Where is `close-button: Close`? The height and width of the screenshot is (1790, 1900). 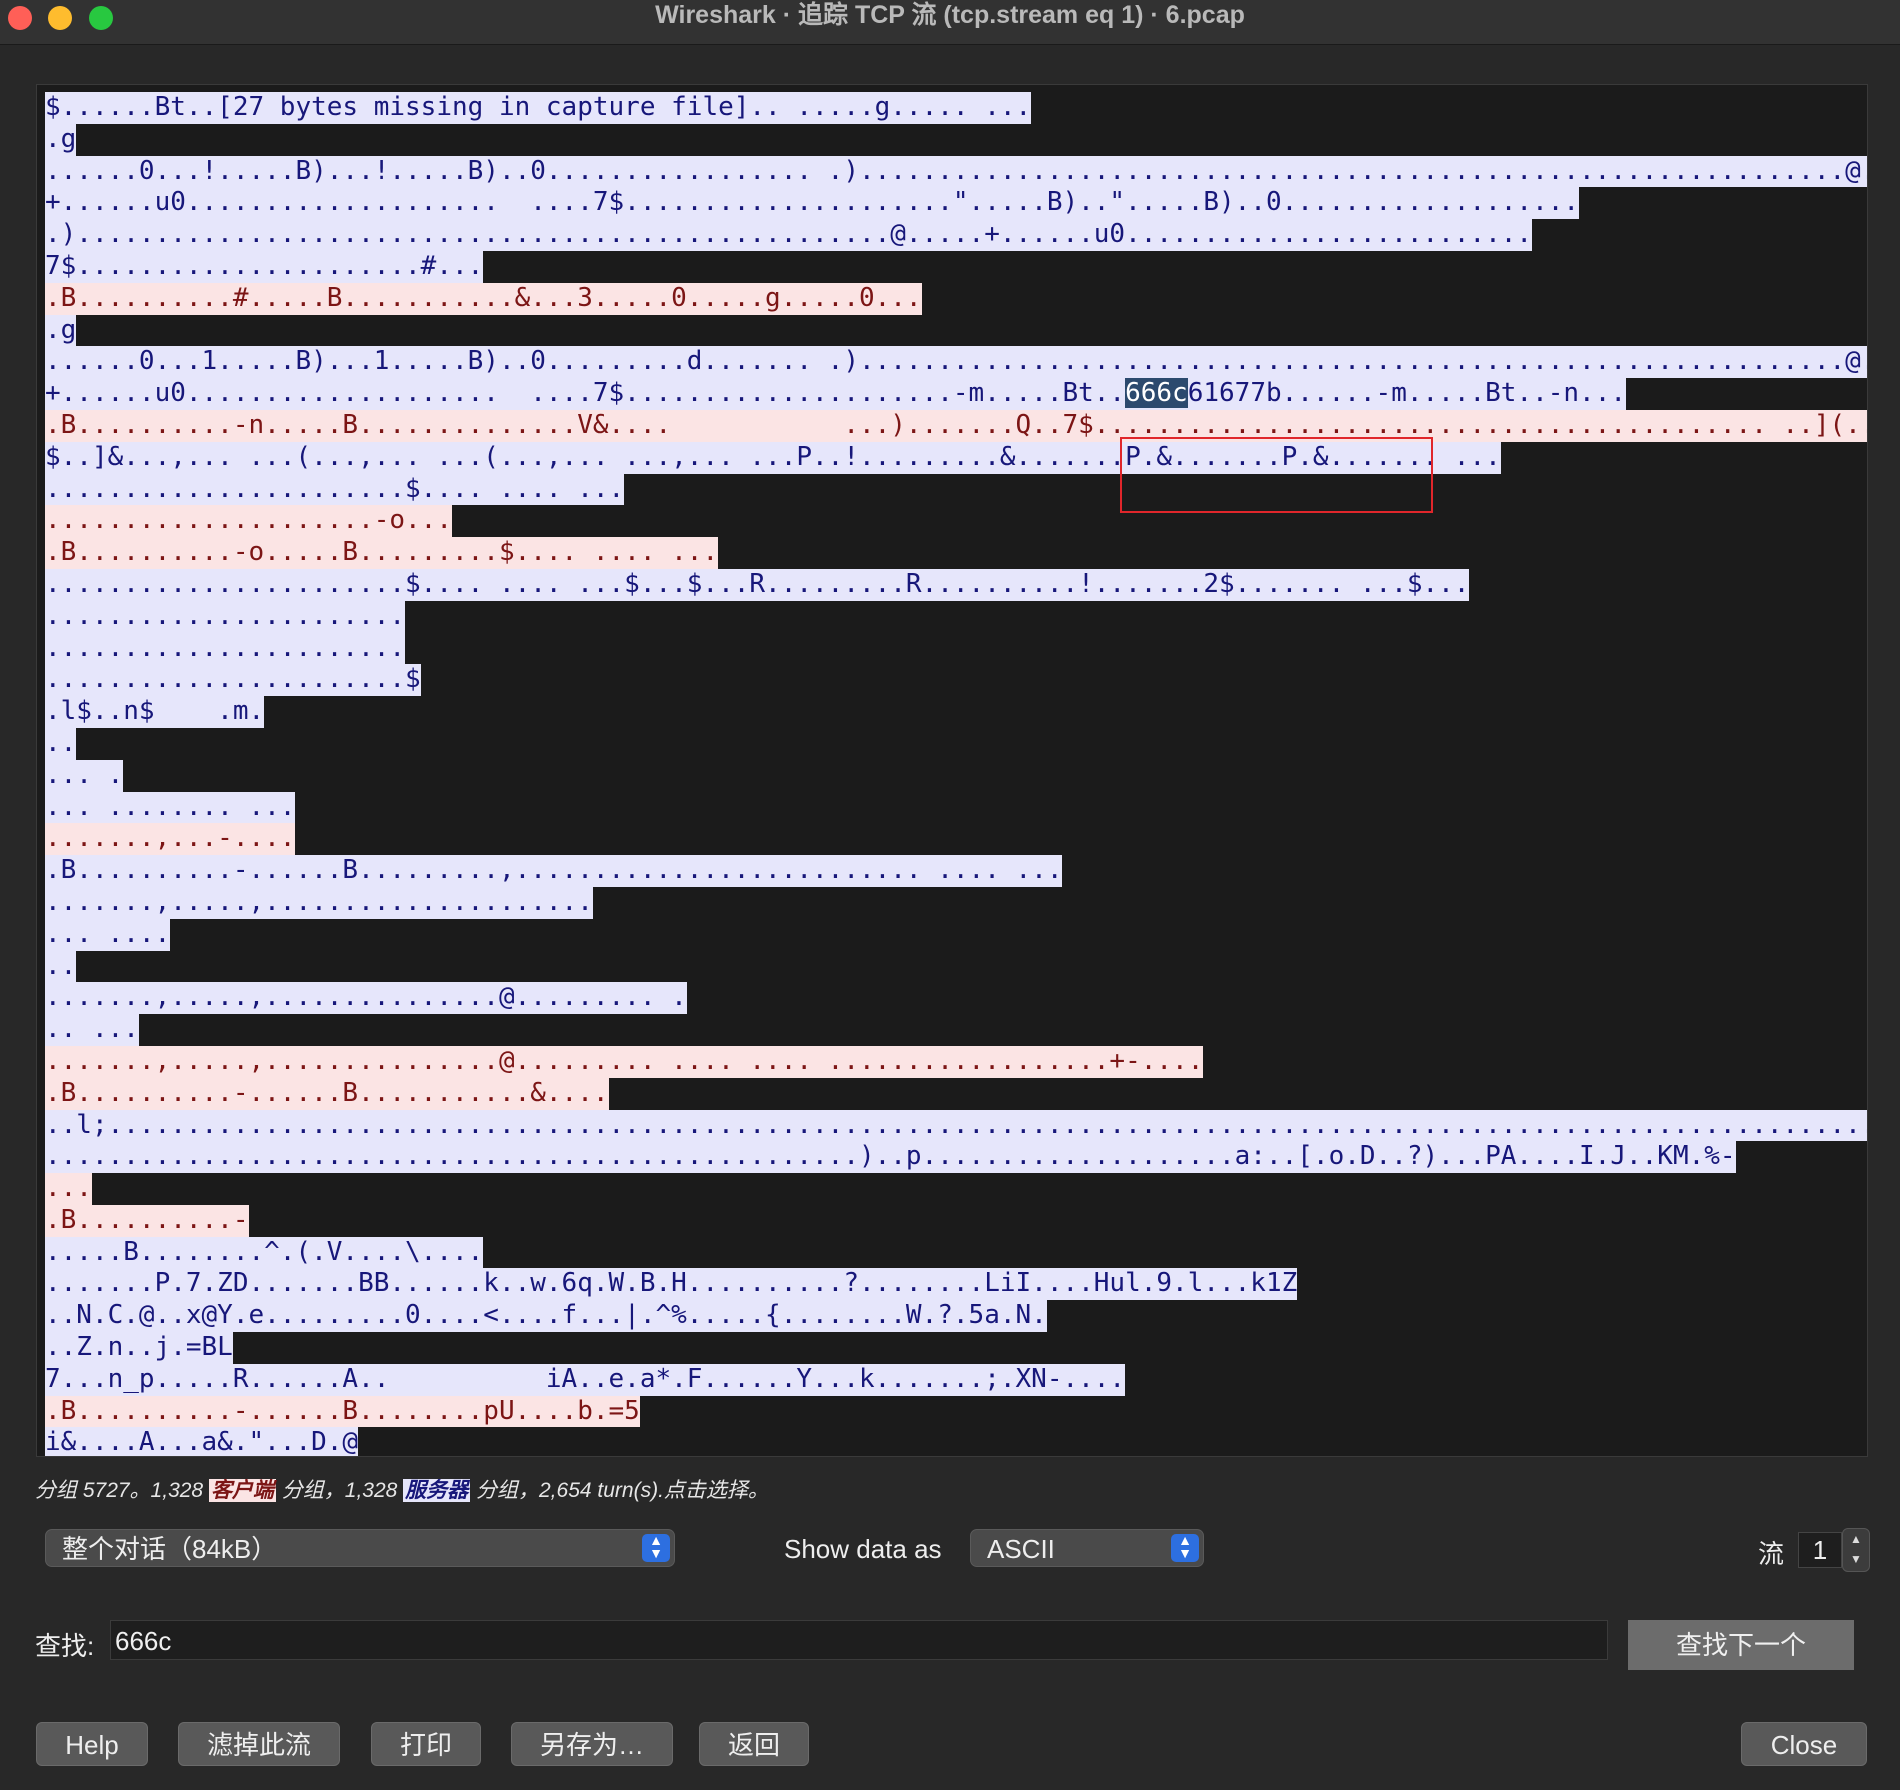
close-button: Close is located at coordinates (1804, 1744).